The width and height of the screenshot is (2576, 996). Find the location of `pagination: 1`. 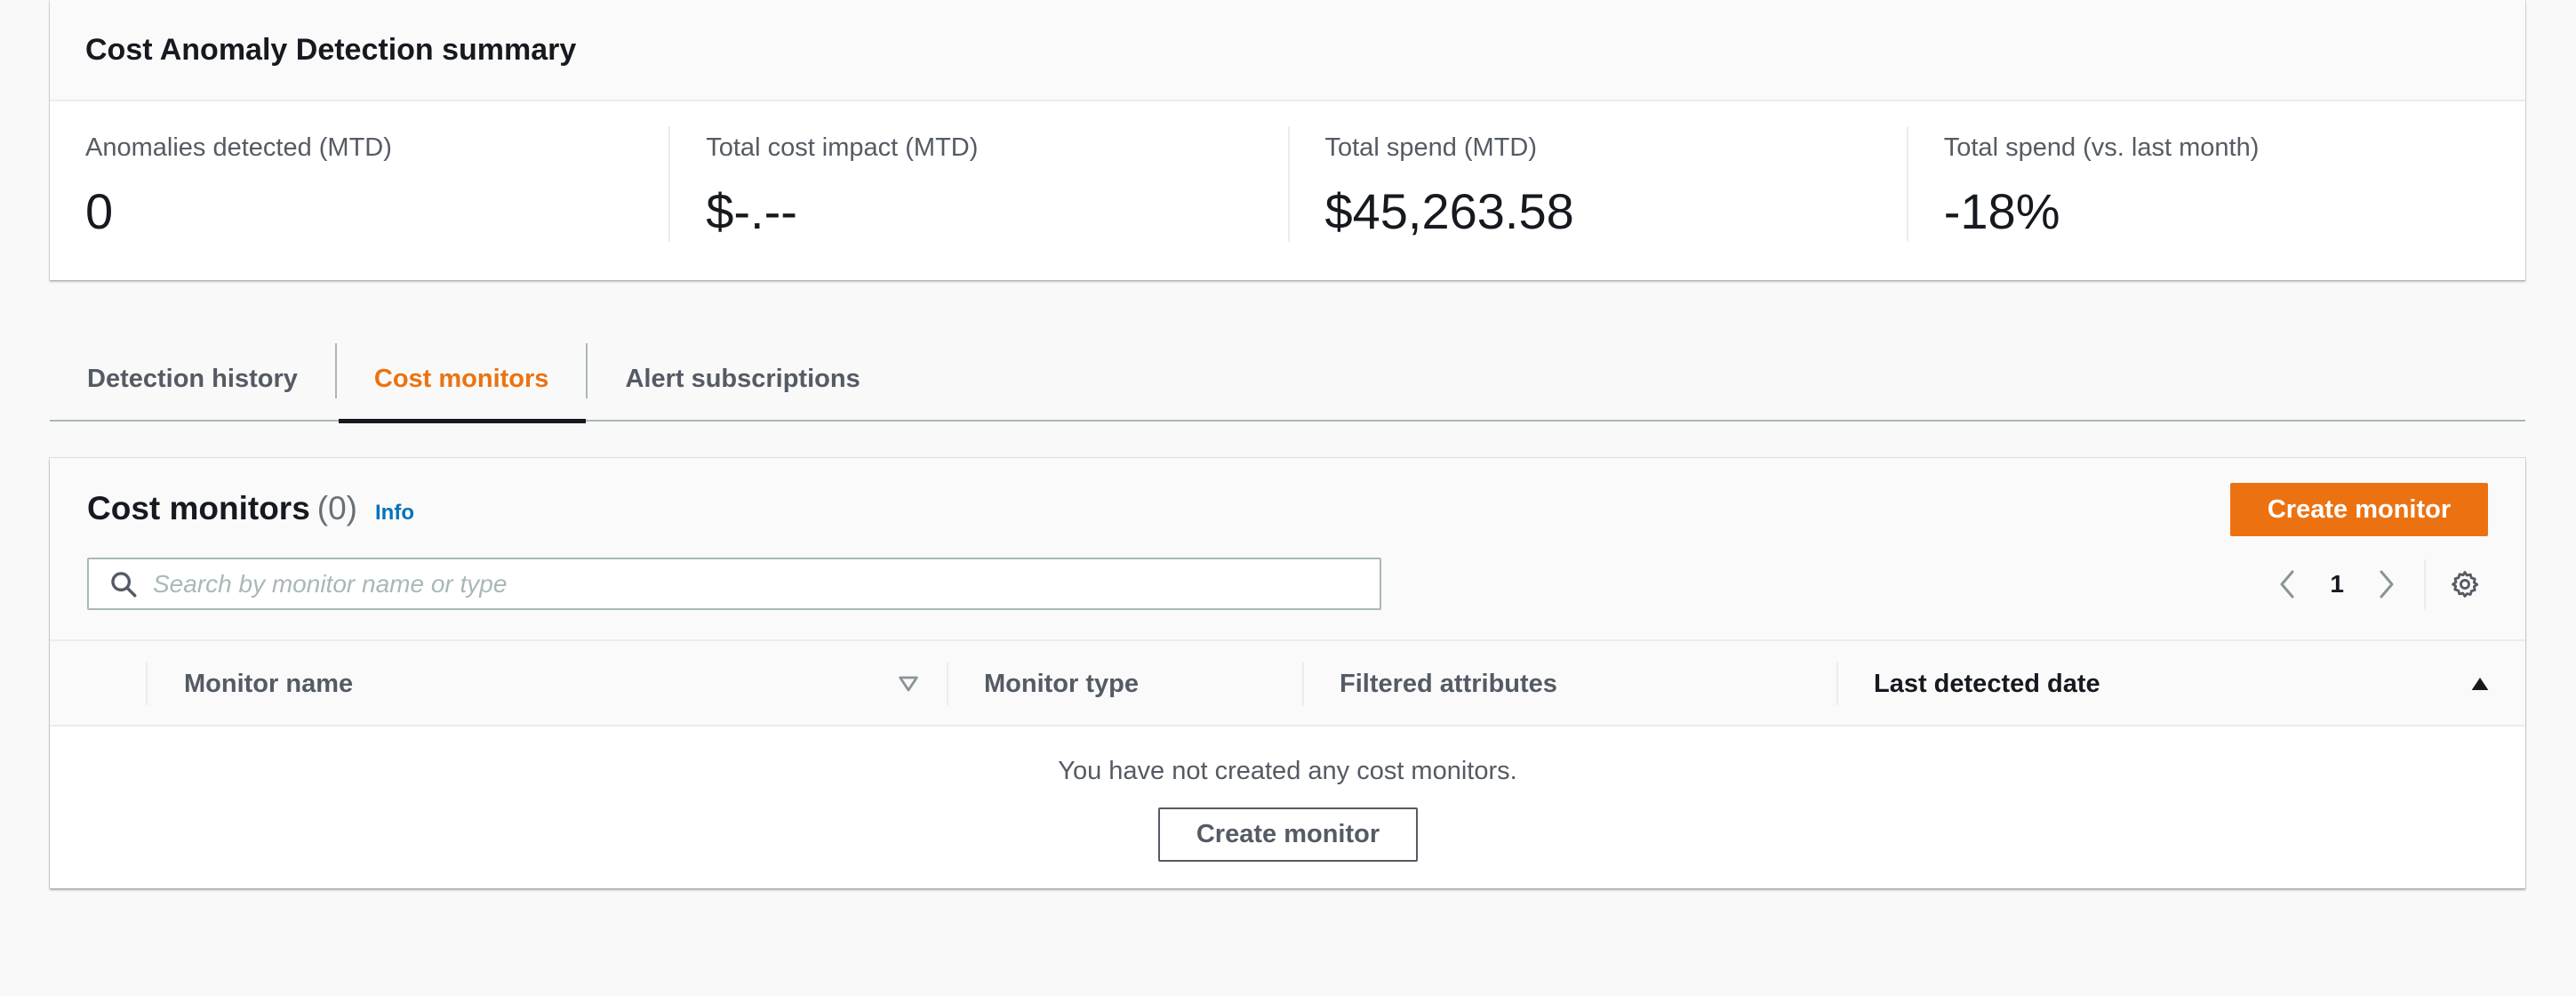

pagination: 1 is located at coordinates (2376, 584).